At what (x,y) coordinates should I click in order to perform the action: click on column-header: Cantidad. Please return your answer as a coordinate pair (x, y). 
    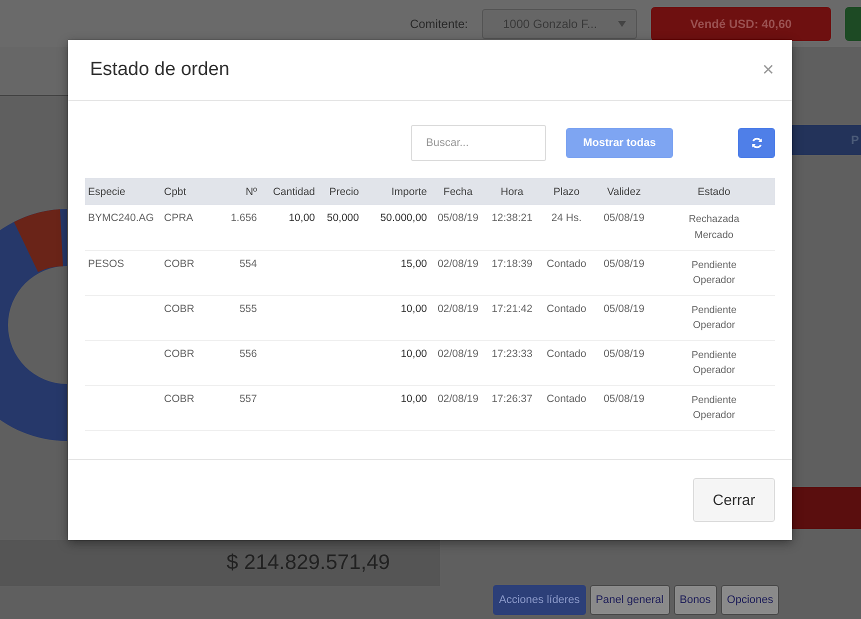
    Looking at the image, I should click on (289, 191).